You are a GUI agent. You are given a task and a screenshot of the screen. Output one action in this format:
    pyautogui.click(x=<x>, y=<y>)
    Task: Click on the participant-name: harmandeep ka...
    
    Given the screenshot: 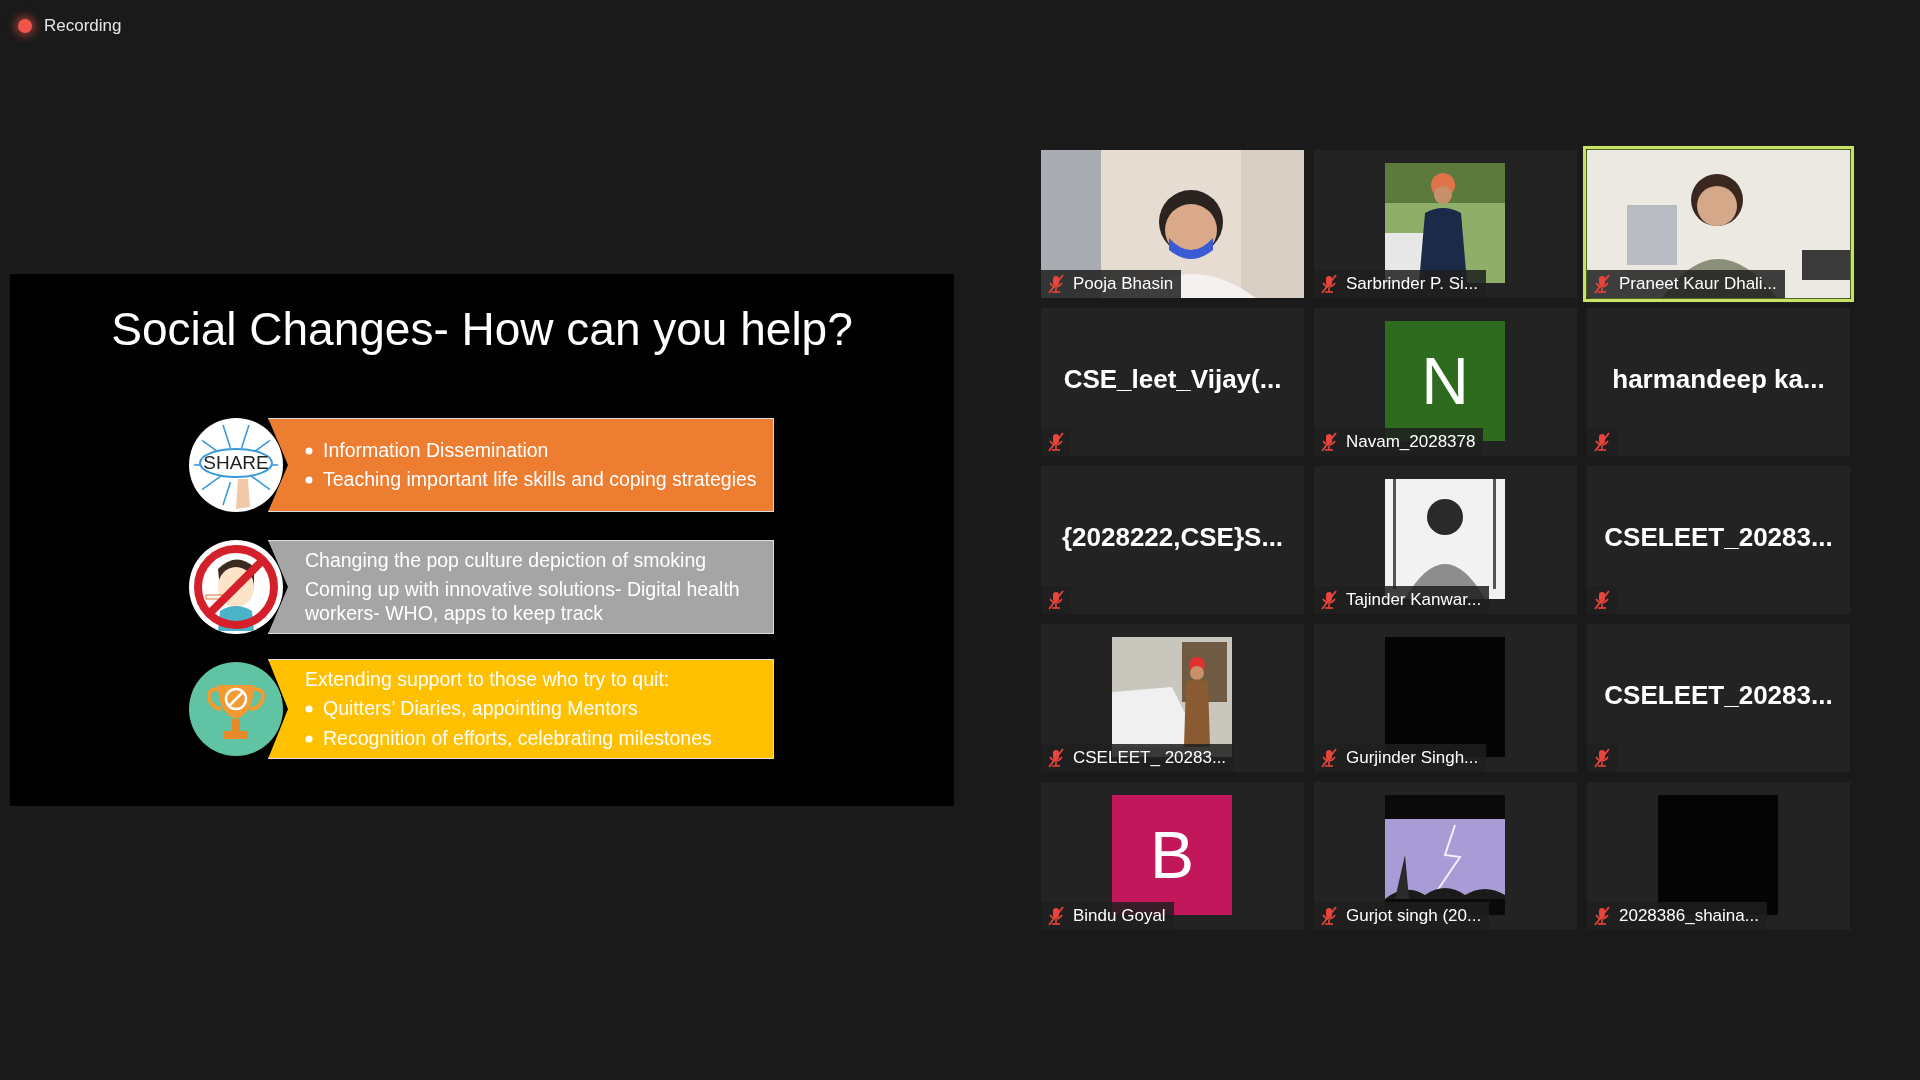 What is the action you would take?
    pyautogui.click(x=1718, y=379)
    